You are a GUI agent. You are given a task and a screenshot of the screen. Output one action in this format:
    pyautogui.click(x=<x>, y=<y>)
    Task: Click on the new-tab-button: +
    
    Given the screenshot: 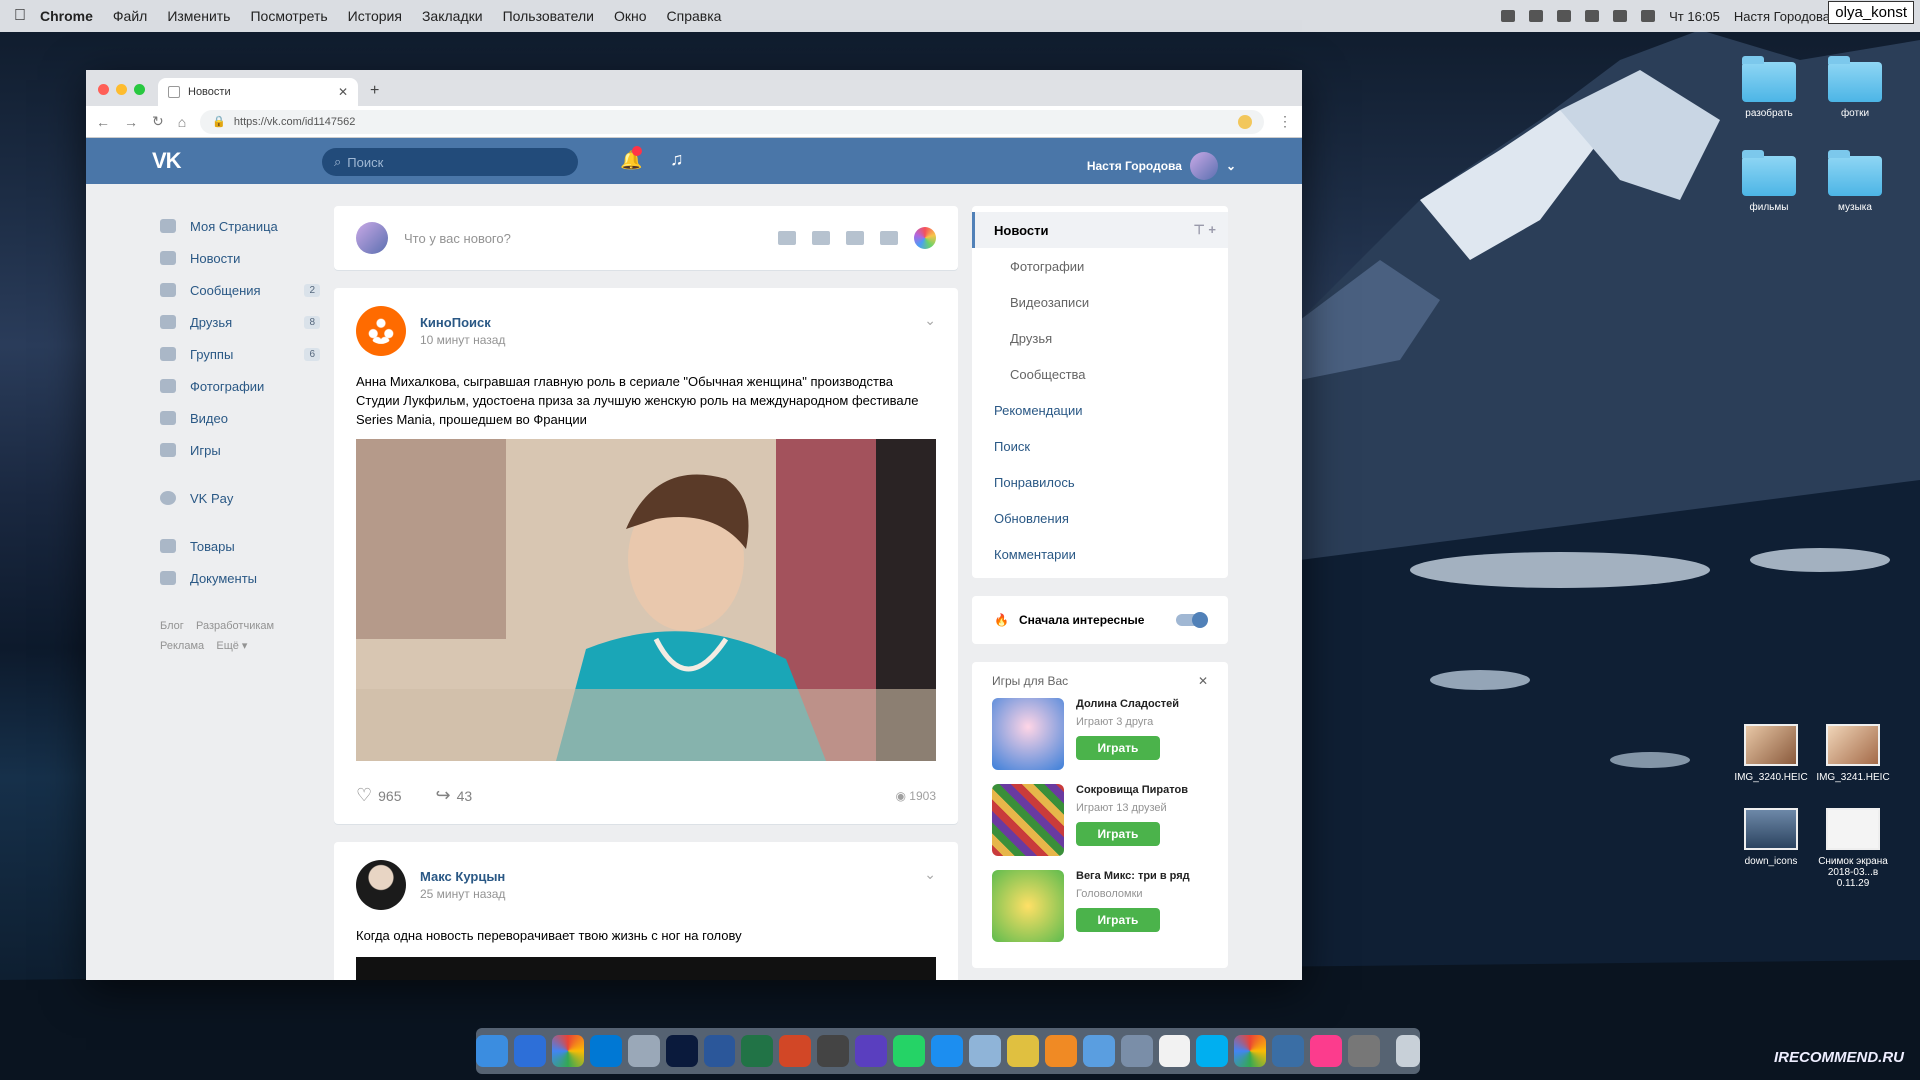 What is the action you would take?
    pyautogui.click(x=374, y=91)
    